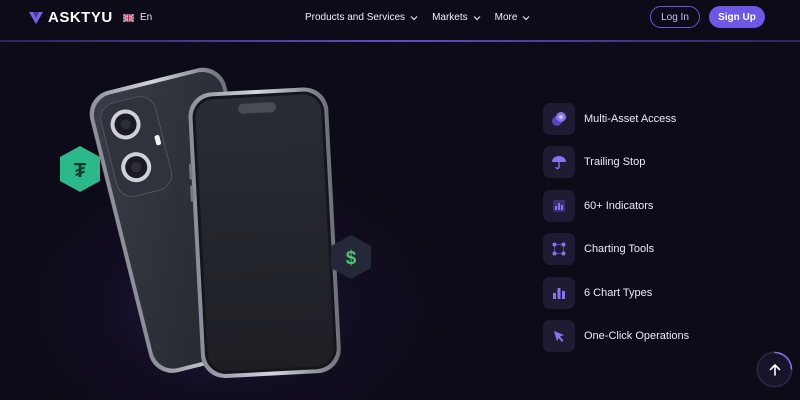 This screenshot has width=800, height=400. What do you see at coordinates (506, 17) in the screenshot?
I see `nav-label: More` at bounding box center [506, 17].